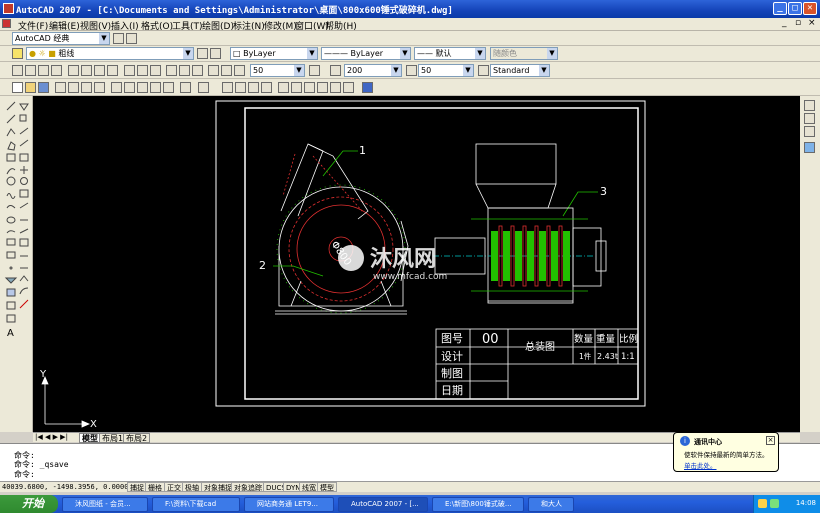 This screenshot has height=513, width=820. Describe the element at coordinates (137, 487) in the screenshot. I see `snap-toggle: 捕捉` at that location.